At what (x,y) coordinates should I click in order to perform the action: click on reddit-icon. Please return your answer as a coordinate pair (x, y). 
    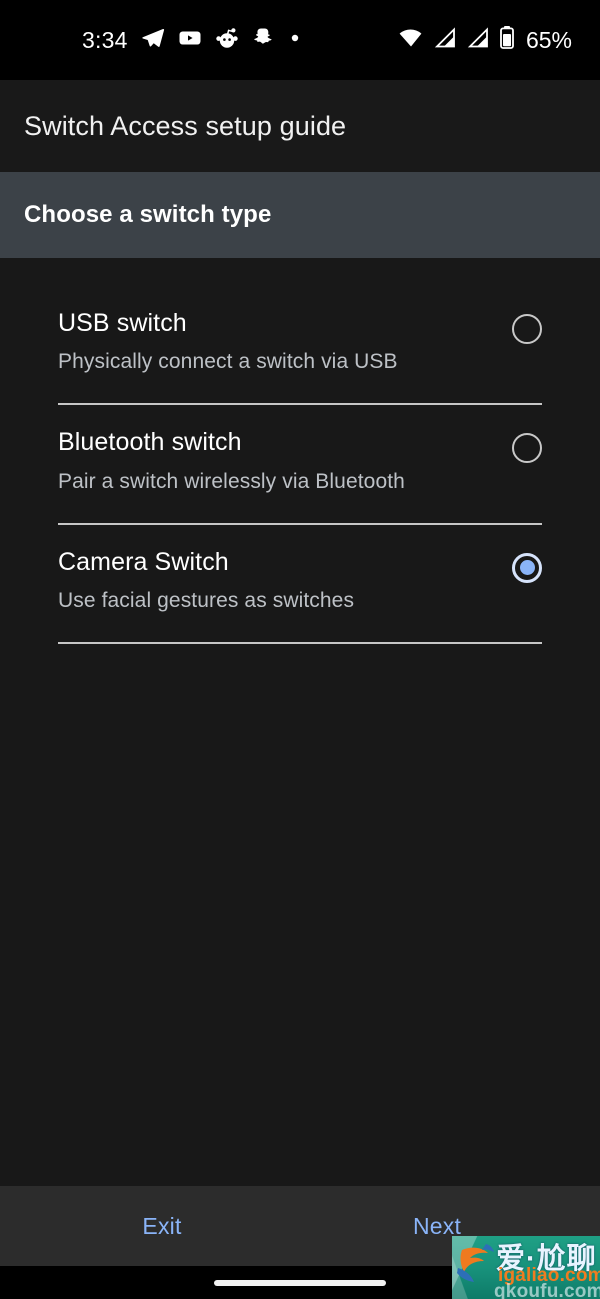
    Looking at the image, I should click on (227, 40).